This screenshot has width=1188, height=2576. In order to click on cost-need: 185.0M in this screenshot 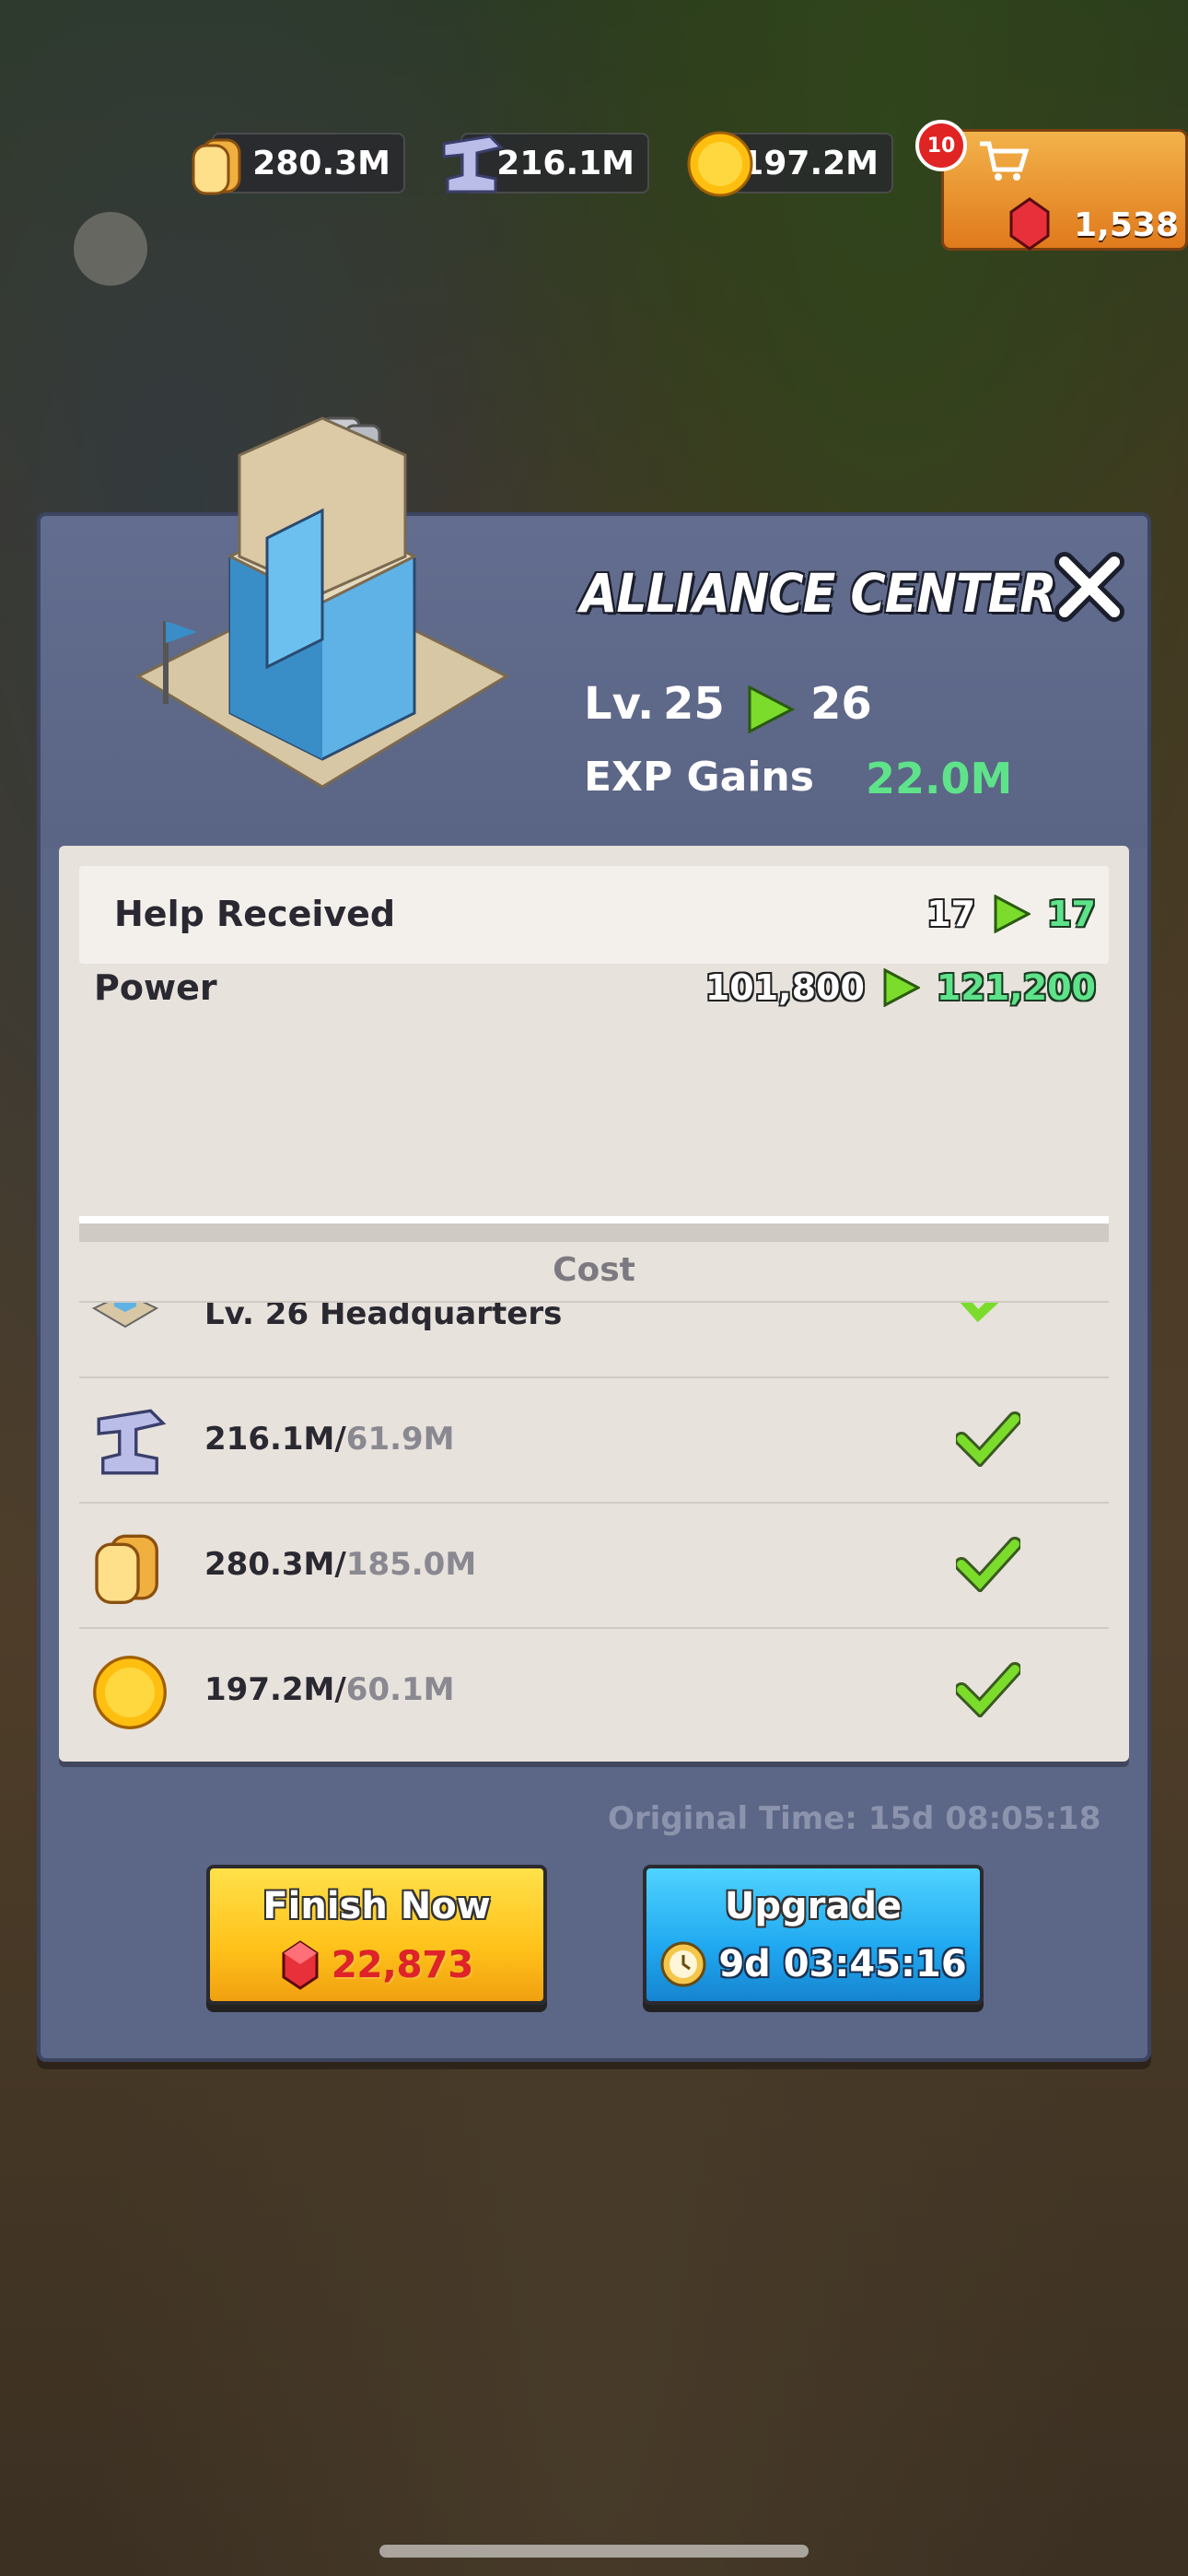, I will do `click(411, 1564)`.